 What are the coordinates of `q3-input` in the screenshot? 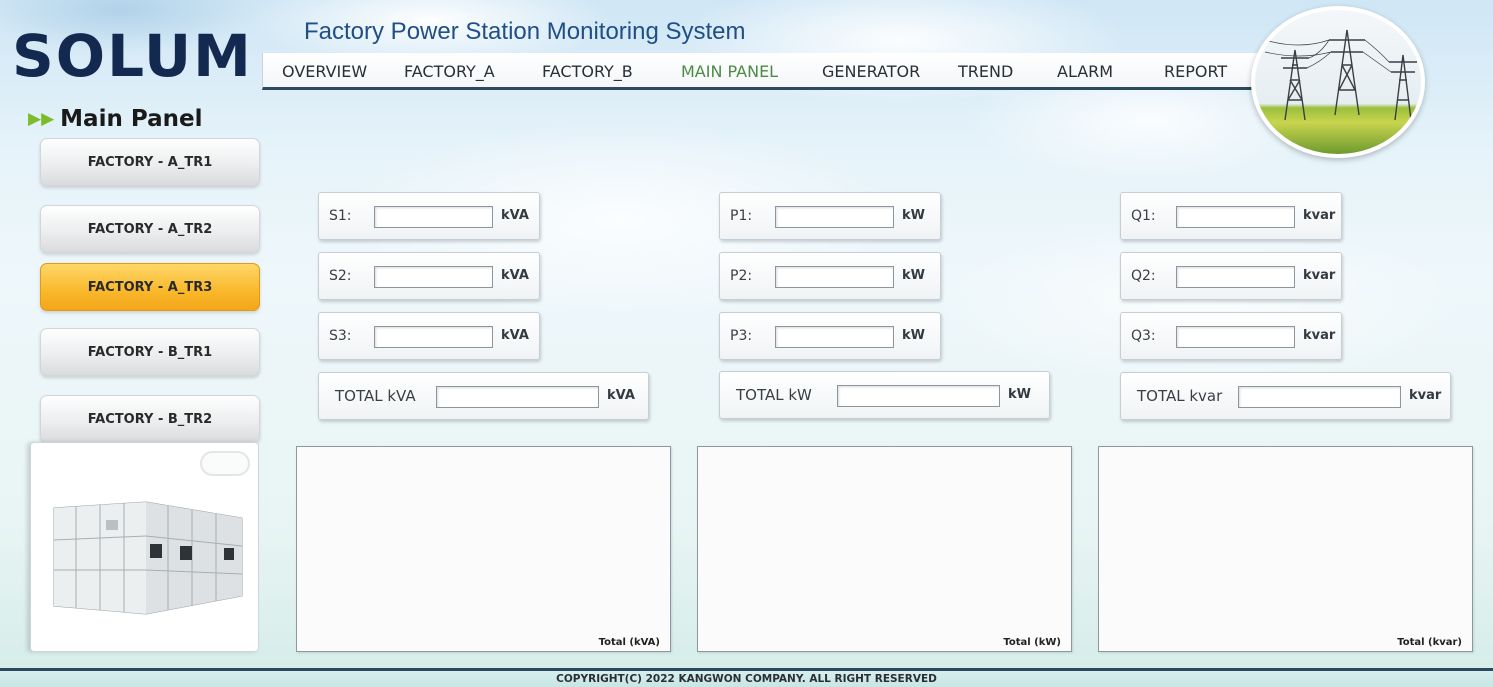 It's located at (1235, 337).